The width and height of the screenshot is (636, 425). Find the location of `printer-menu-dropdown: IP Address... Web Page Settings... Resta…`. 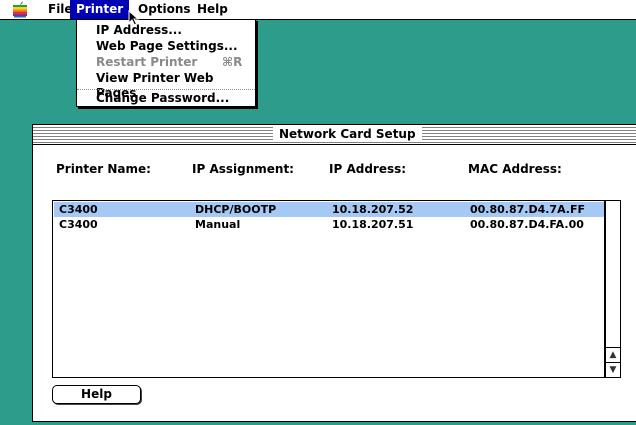

printer-menu-dropdown: IP Address... Web Page Settings... Resta… is located at coordinates (166, 63).